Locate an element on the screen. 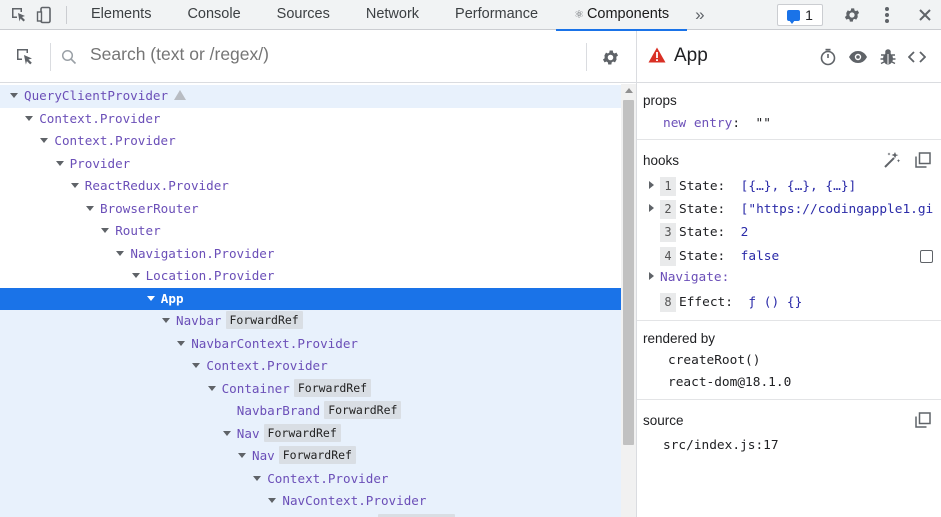  more-tabs-icon: » is located at coordinates (699, 15).